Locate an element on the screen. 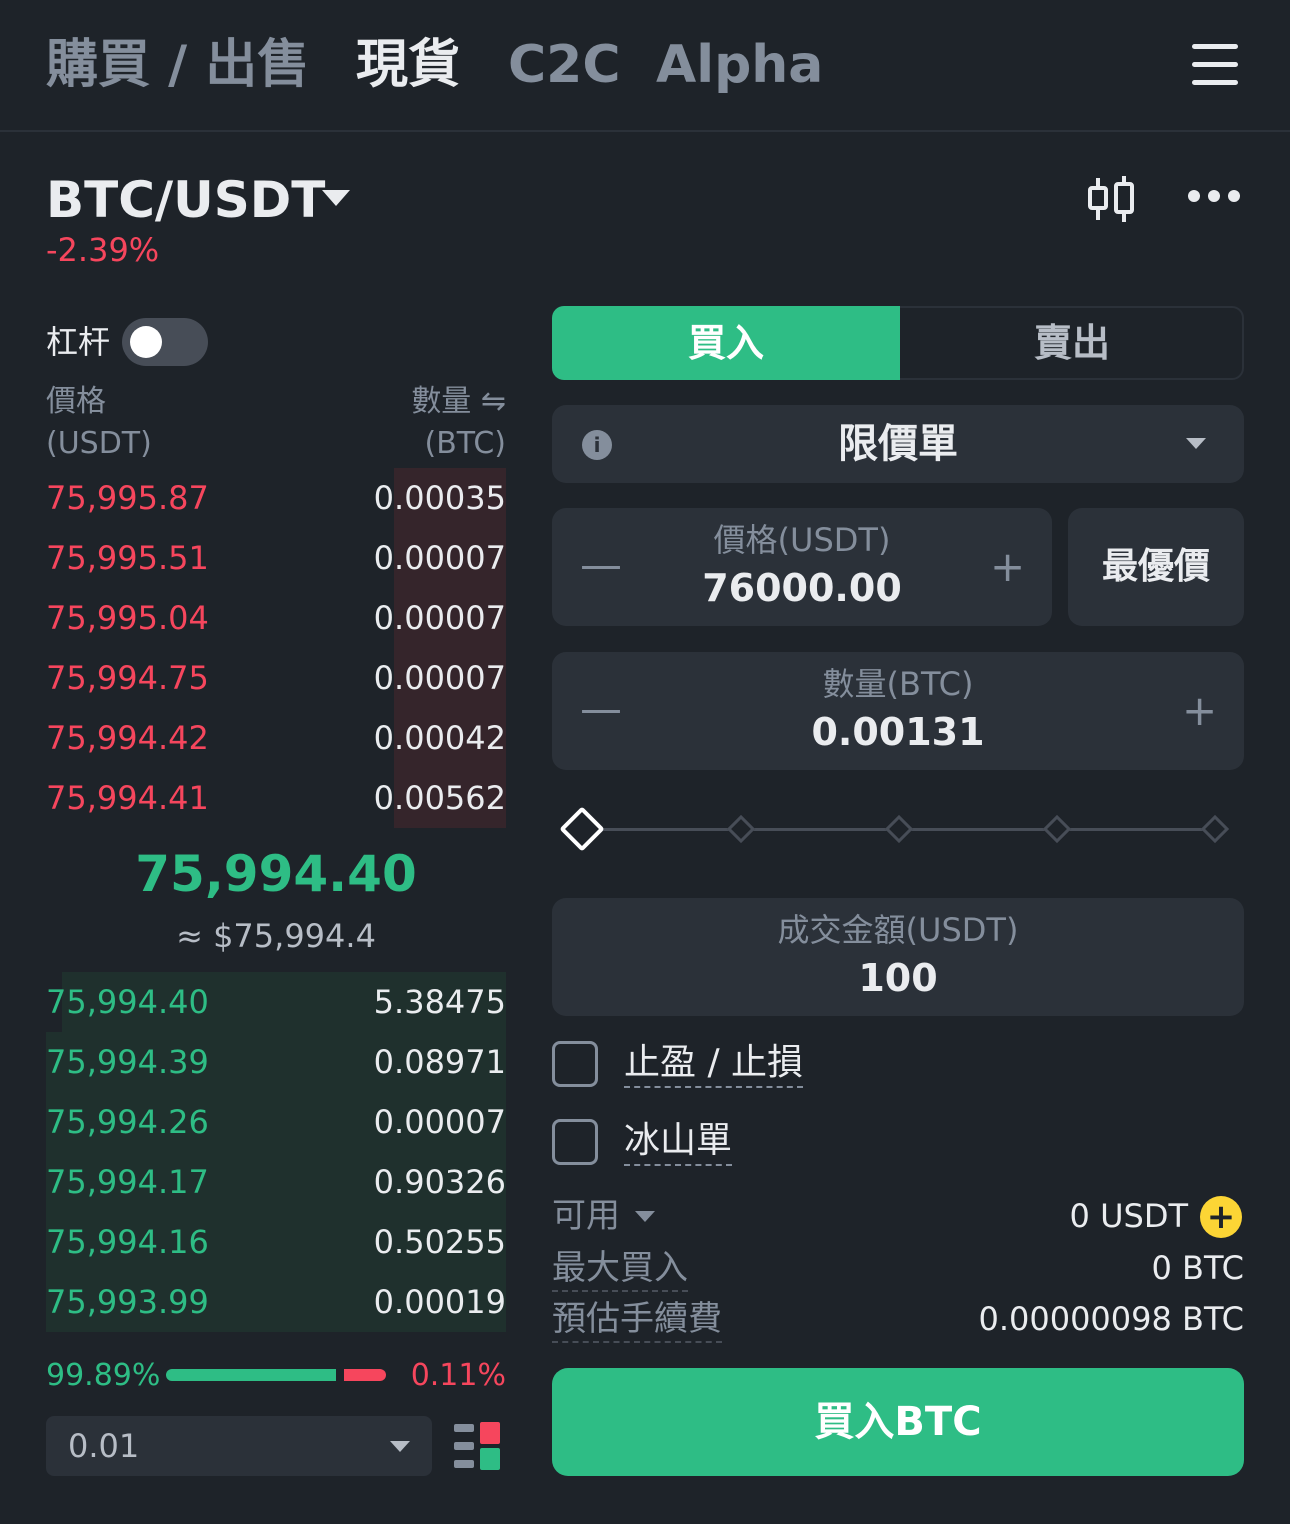  ask-row: 75,994.41 0.00562 is located at coordinates (276, 798).